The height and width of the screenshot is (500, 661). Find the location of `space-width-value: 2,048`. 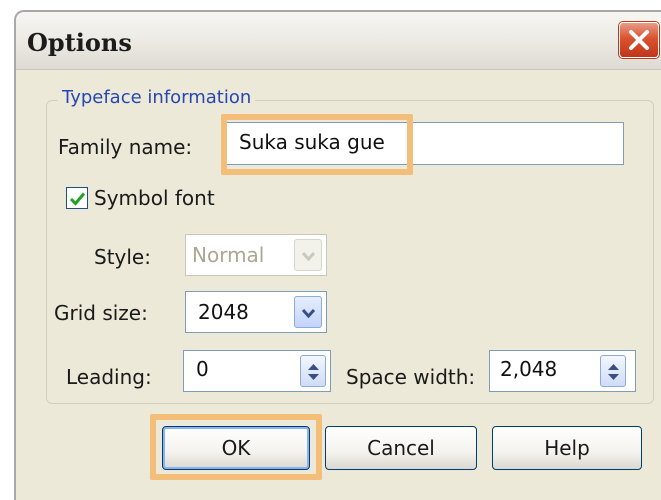

space-width-value: 2,048 is located at coordinates (529, 369).